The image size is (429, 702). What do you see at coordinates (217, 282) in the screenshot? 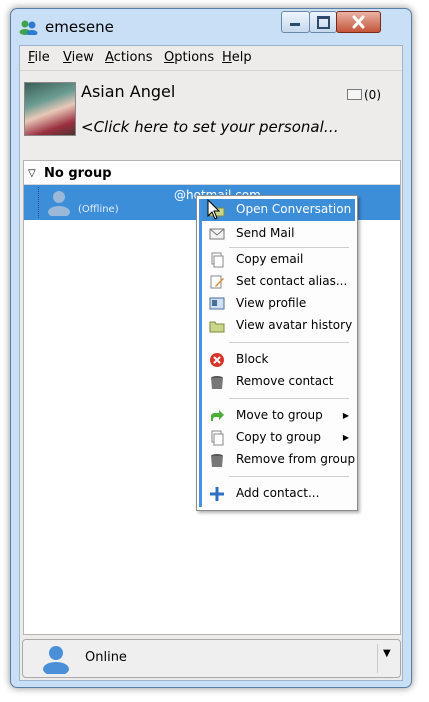
I see `pencil-icon` at bounding box center [217, 282].